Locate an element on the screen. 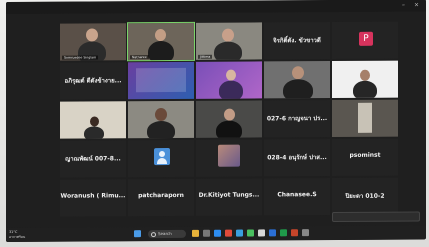 This screenshot has width=429, height=247. file-explorer-icon is located at coordinates (195, 233).